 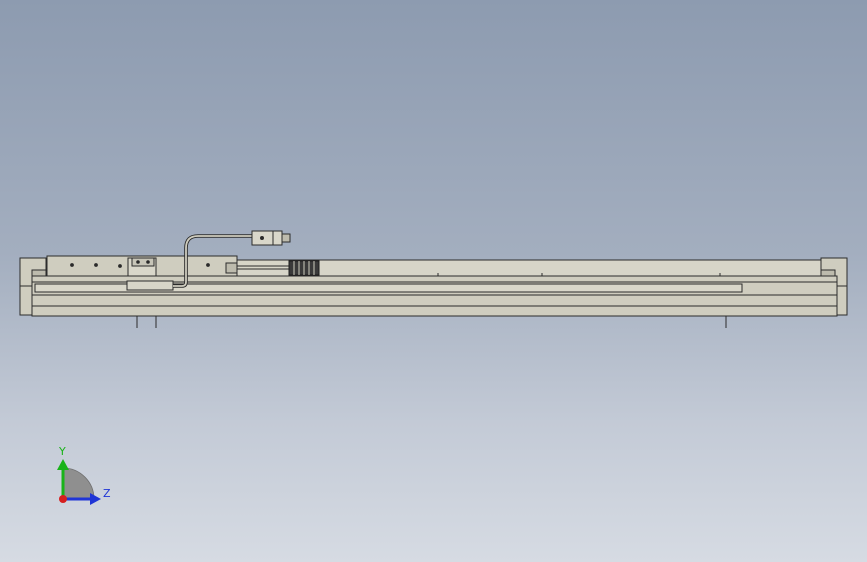 I want to click on coordinate-triad: Y Z, so click(x=84, y=475).